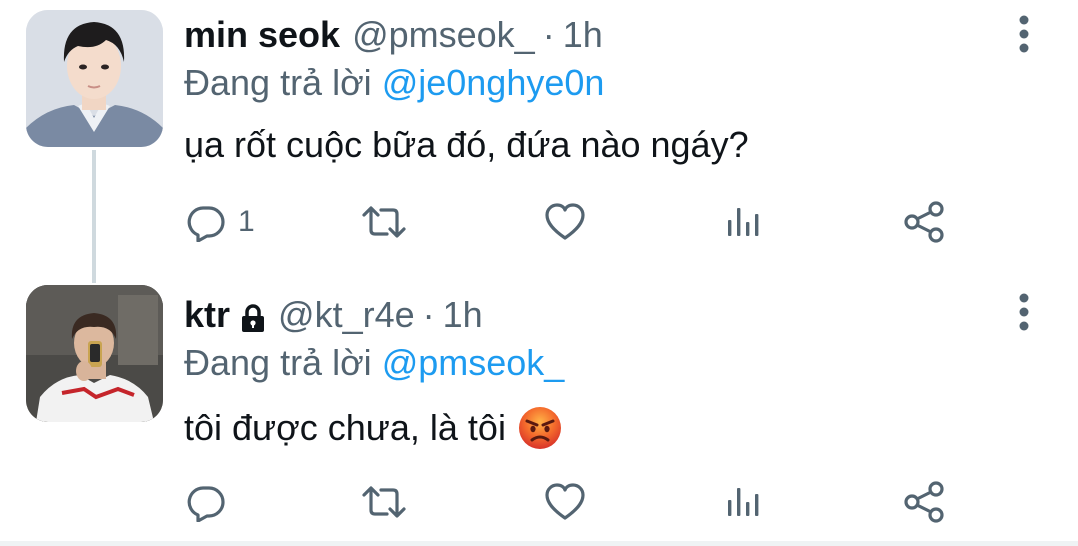 This screenshot has width=1078, height=546. What do you see at coordinates (374, 363) in the screenshot?
I see `replying-to: Đang trả lời @pmseok_` at bounding box center [374, 363].